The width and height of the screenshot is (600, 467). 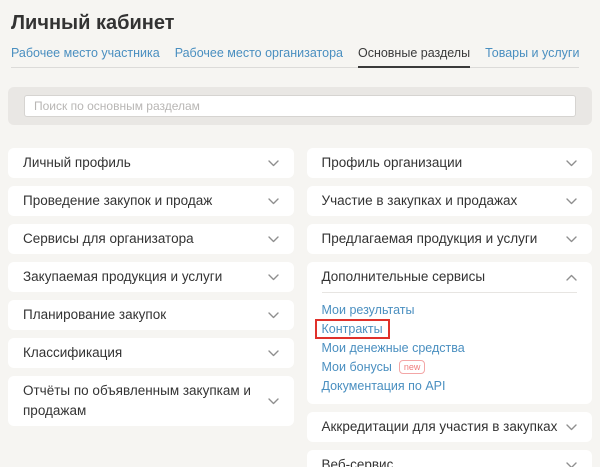 I want to click on new-badge: new, so click(x=412, y=366).